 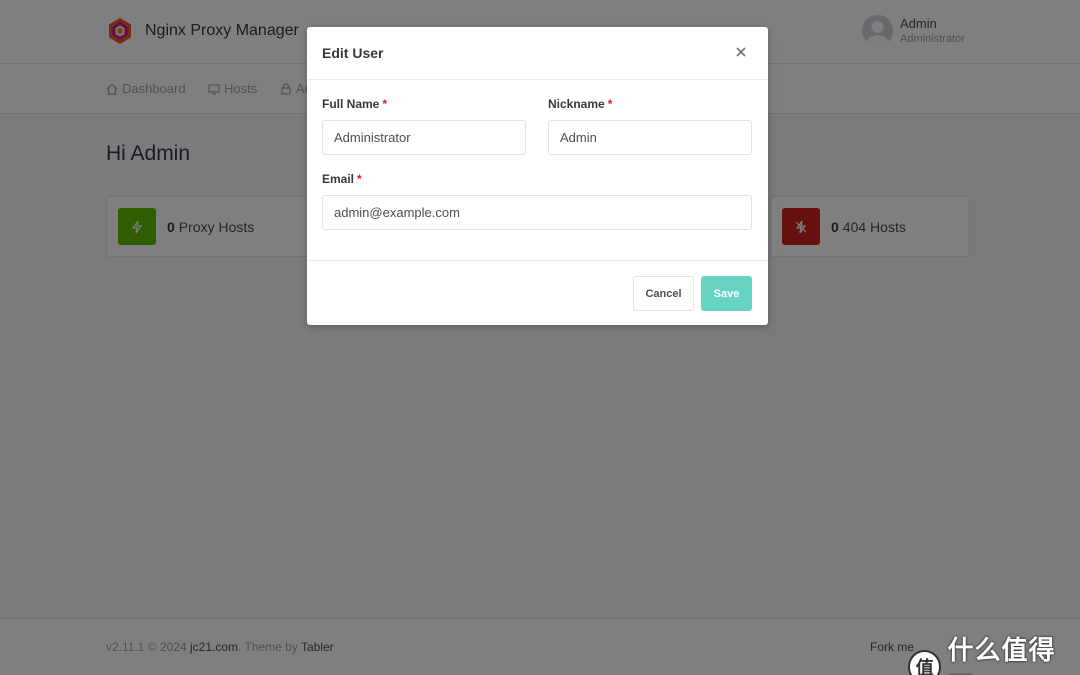 I want to click on modal-footer: Cancel Save, so click(x=537, y=292).